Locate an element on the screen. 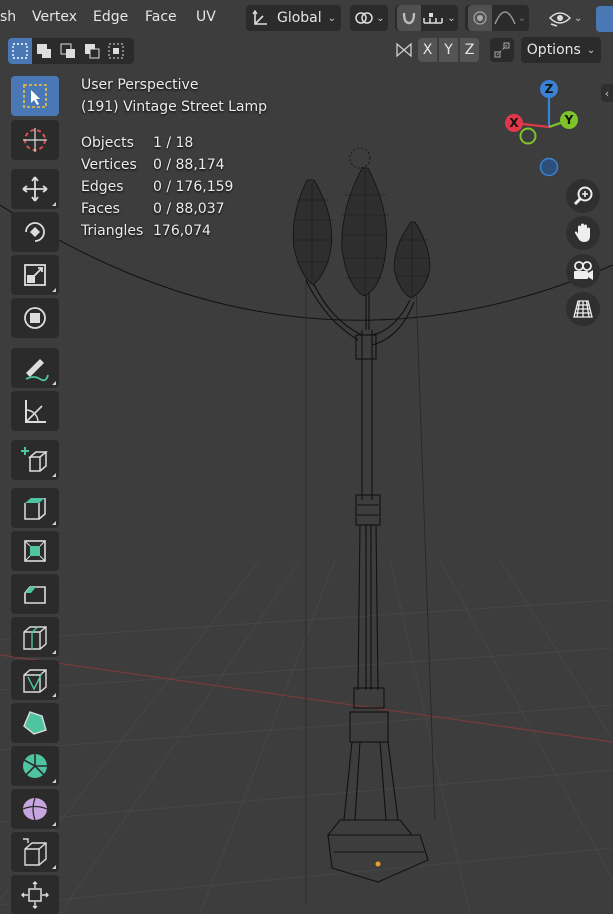 Image resolution: width=613 pixels, height=914 pixels. mirror-options is located at coordinates (404, 50).